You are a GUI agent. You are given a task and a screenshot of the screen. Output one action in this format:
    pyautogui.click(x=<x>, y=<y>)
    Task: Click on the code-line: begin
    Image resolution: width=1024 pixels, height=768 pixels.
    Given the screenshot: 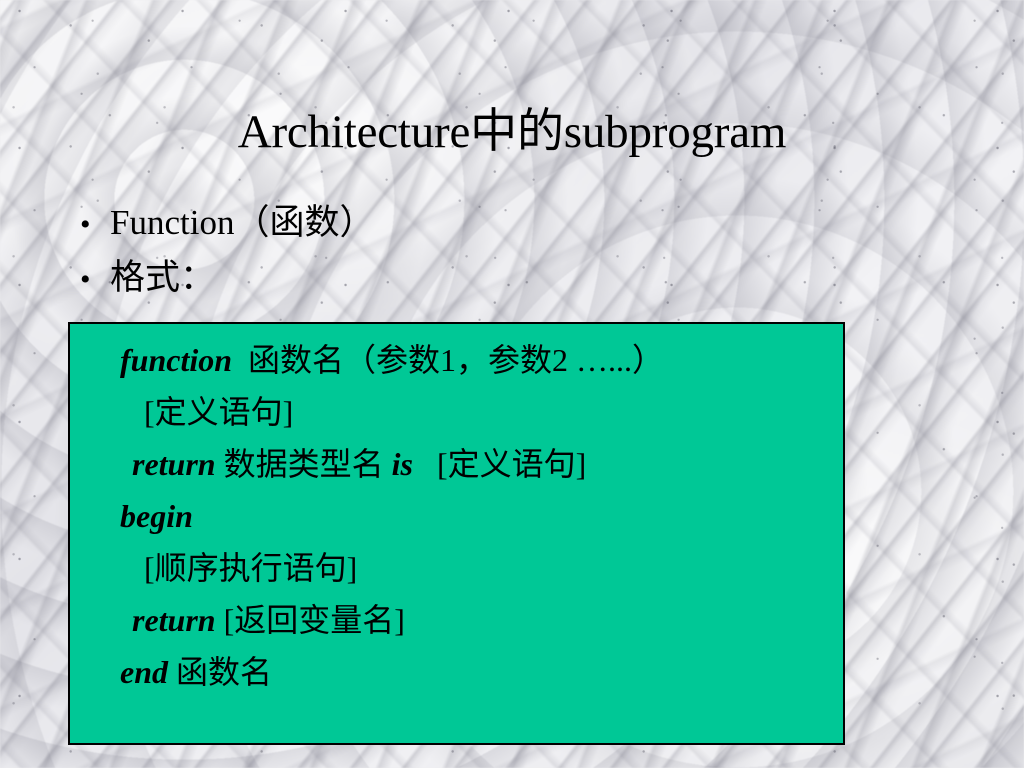 What is the action you would take?
    pyautogui.click(x=456, y=516)
    